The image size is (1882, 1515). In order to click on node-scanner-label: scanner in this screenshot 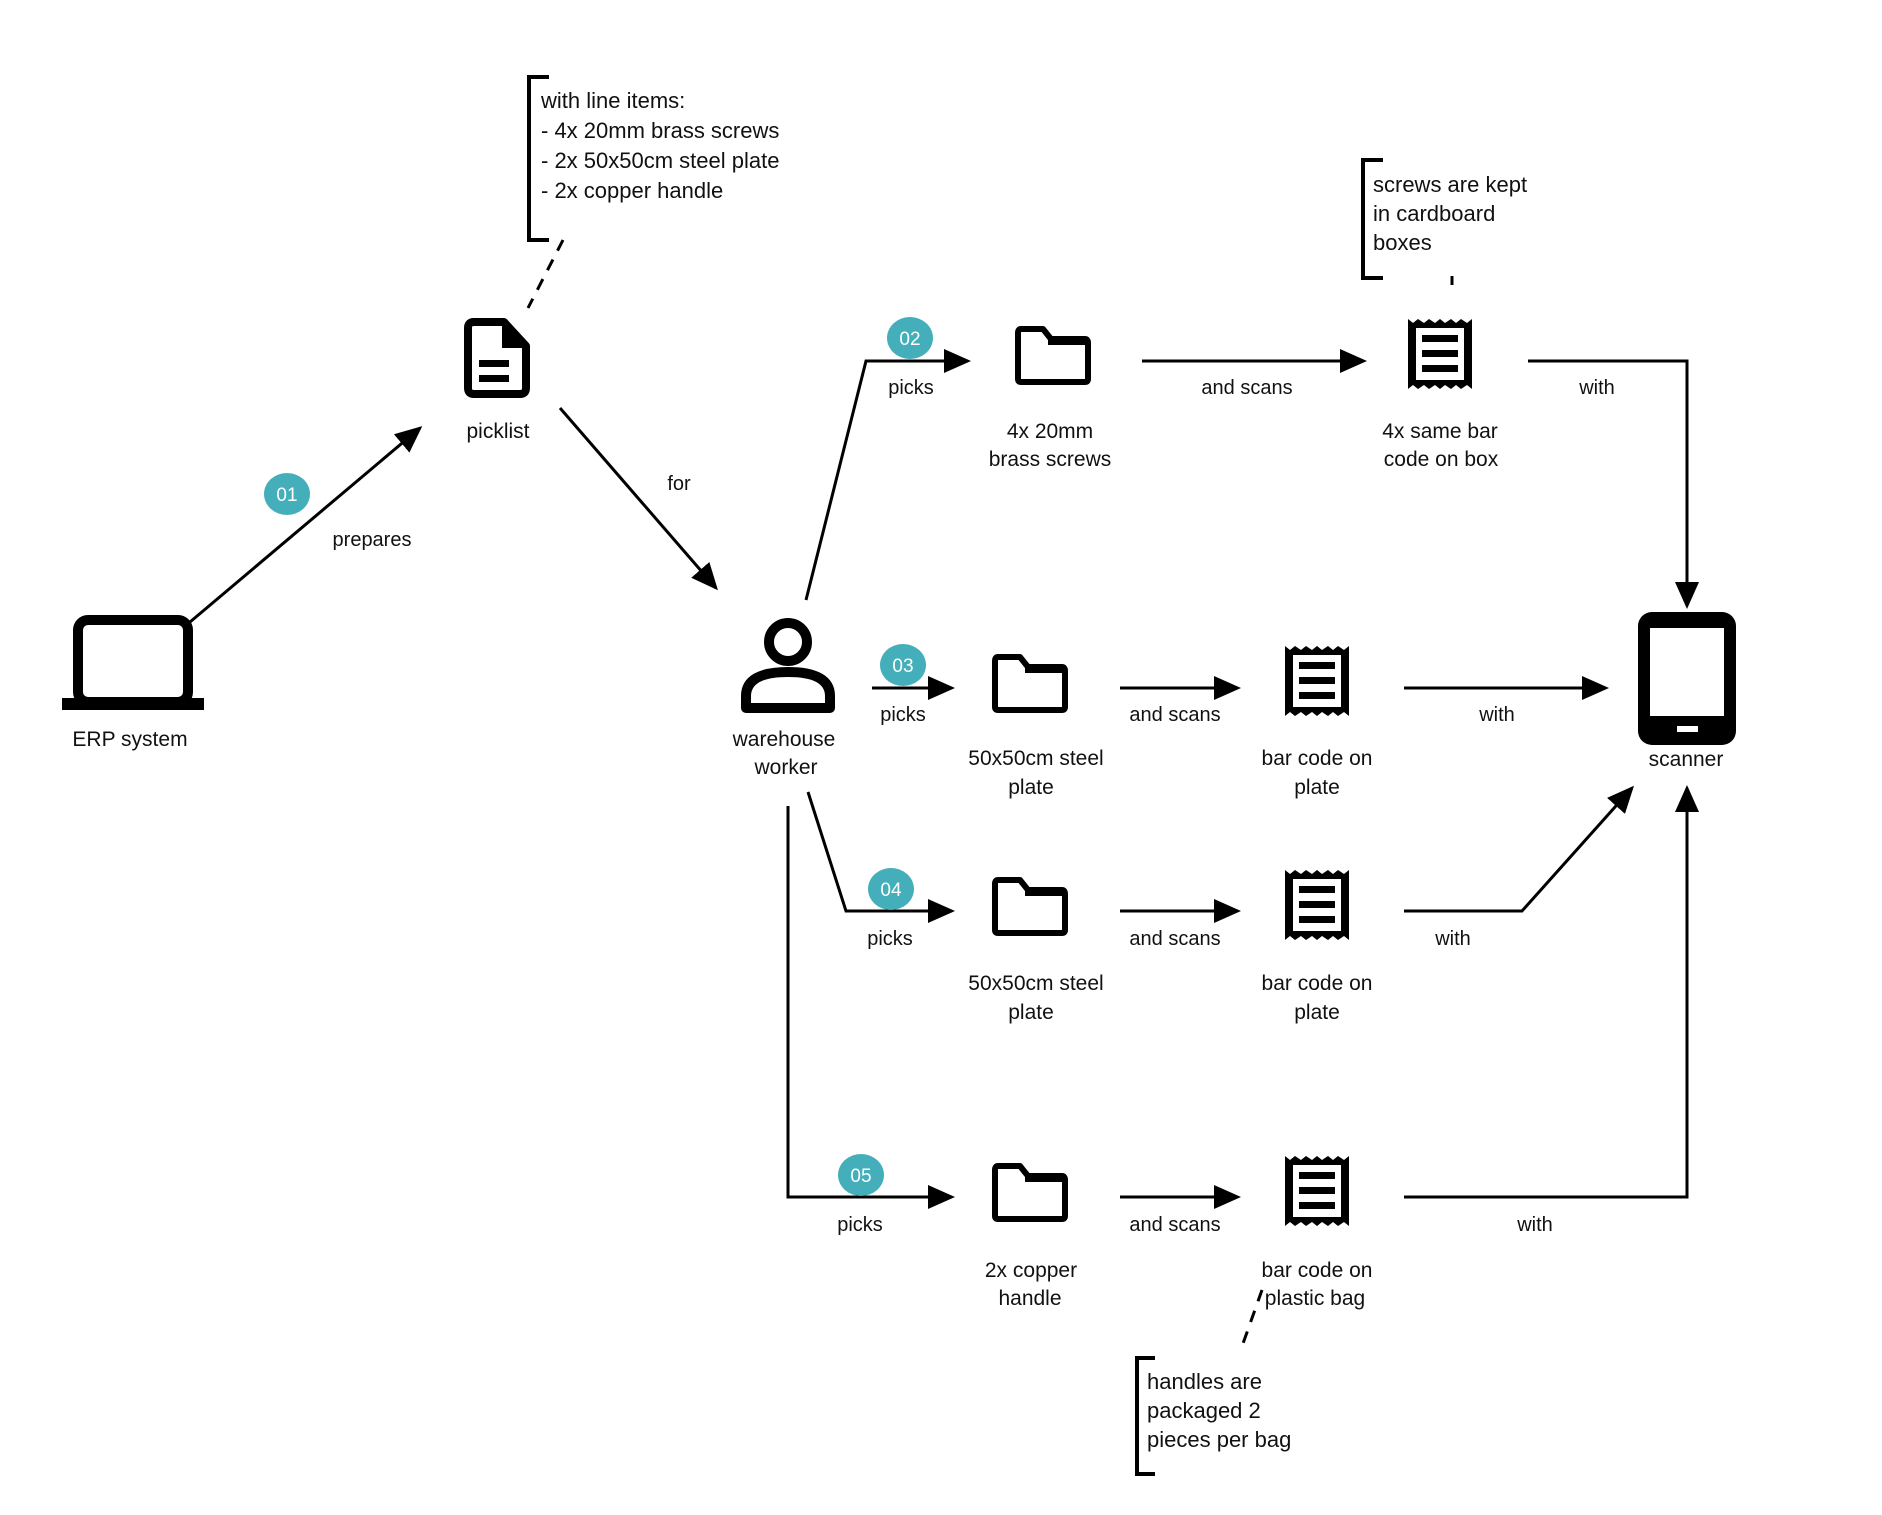, I will do `click(1686, 759)`.